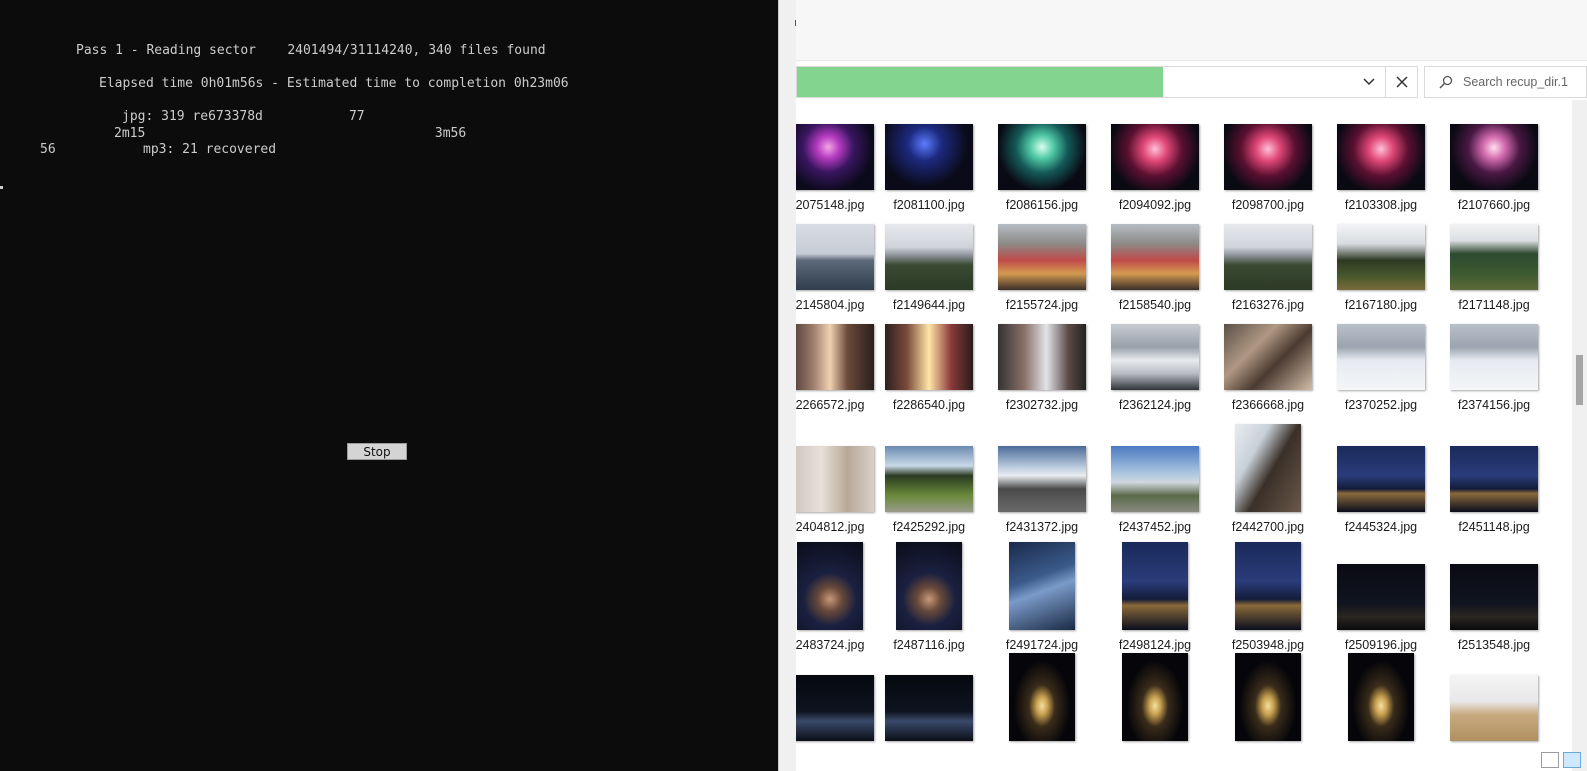  I want to click on file-name: f2503948.jpg, so click(1268, 645).